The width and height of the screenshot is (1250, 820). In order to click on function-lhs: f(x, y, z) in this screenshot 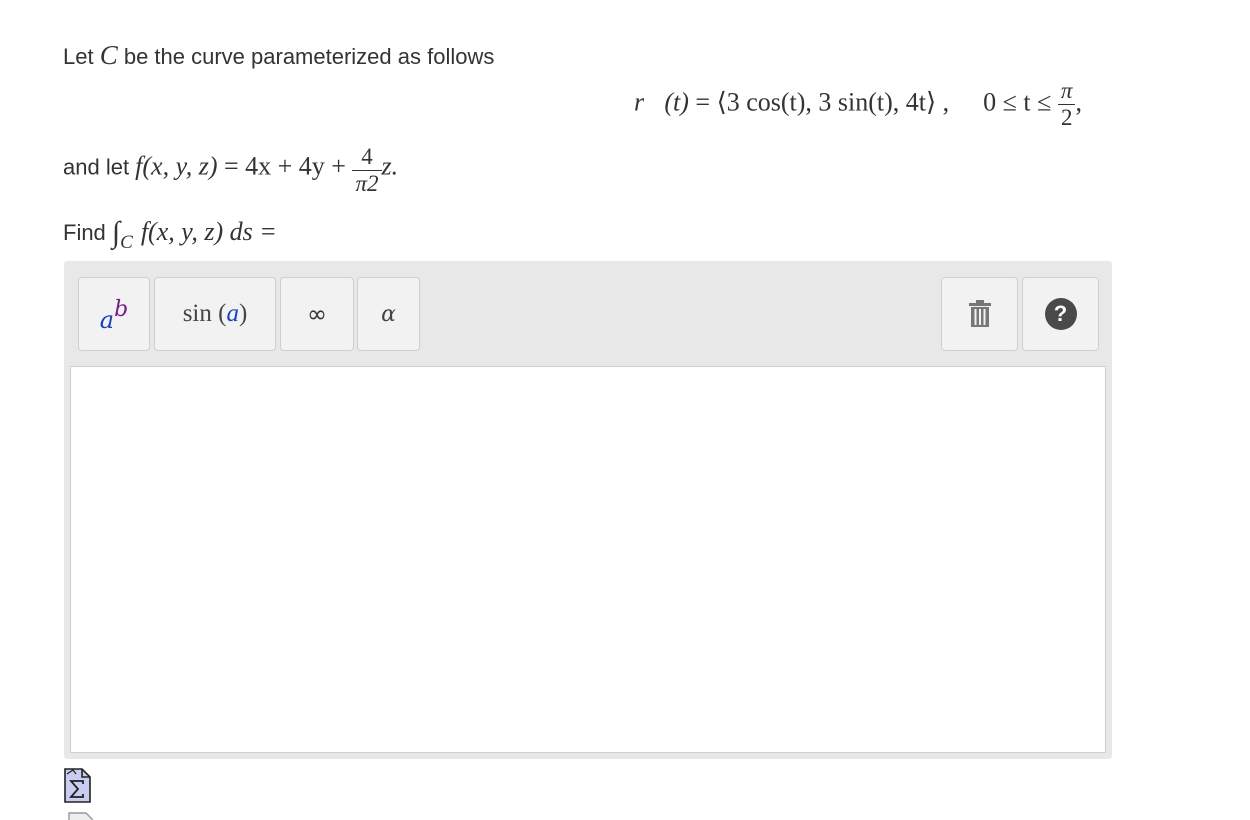, I will do `click(176, 166)`.